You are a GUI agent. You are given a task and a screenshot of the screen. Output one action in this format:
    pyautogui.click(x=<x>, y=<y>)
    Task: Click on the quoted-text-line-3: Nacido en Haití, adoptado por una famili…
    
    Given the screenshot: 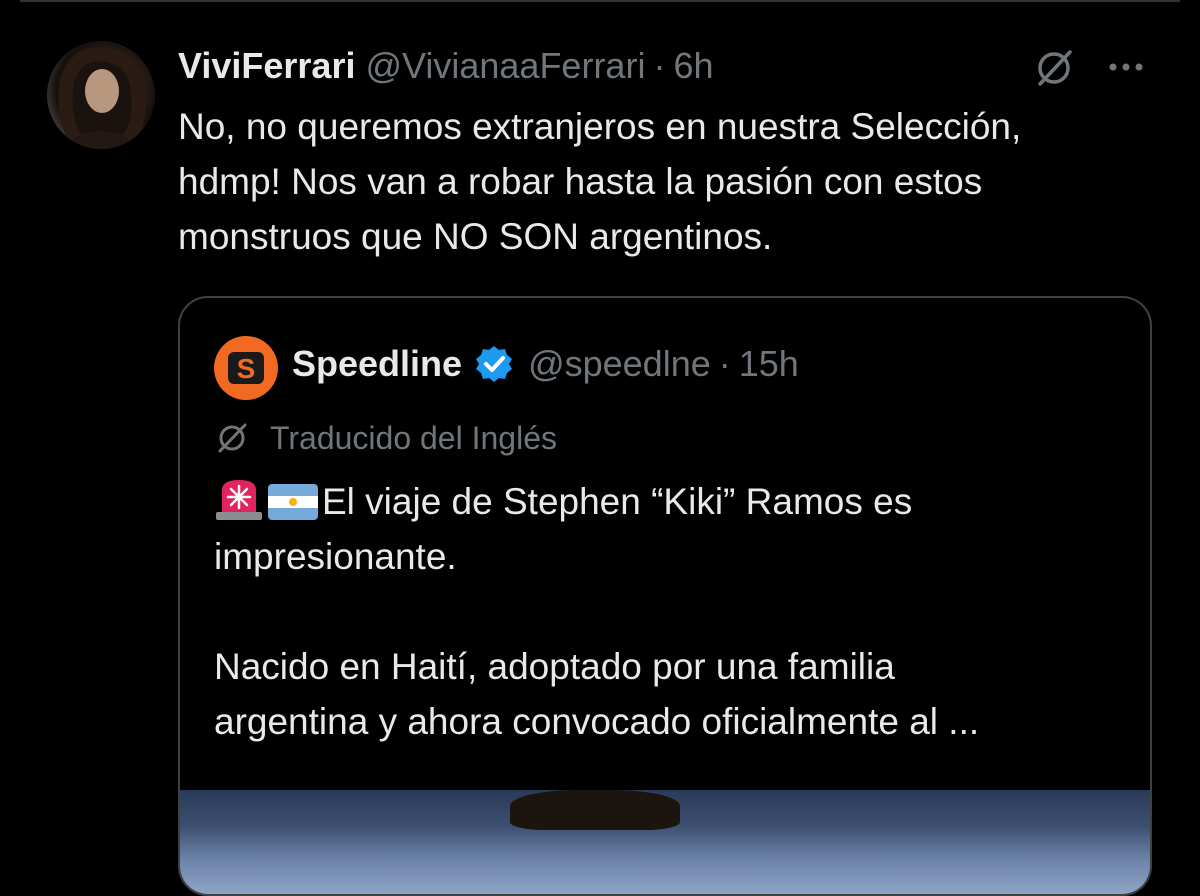 What is the action you would take?
    pyautogui.click(x=554, y=666)
    